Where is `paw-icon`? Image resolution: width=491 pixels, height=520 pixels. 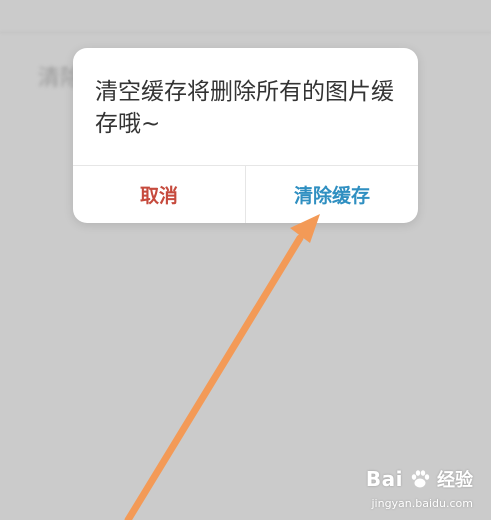 paw-icon is located at coordinates (420, 479).